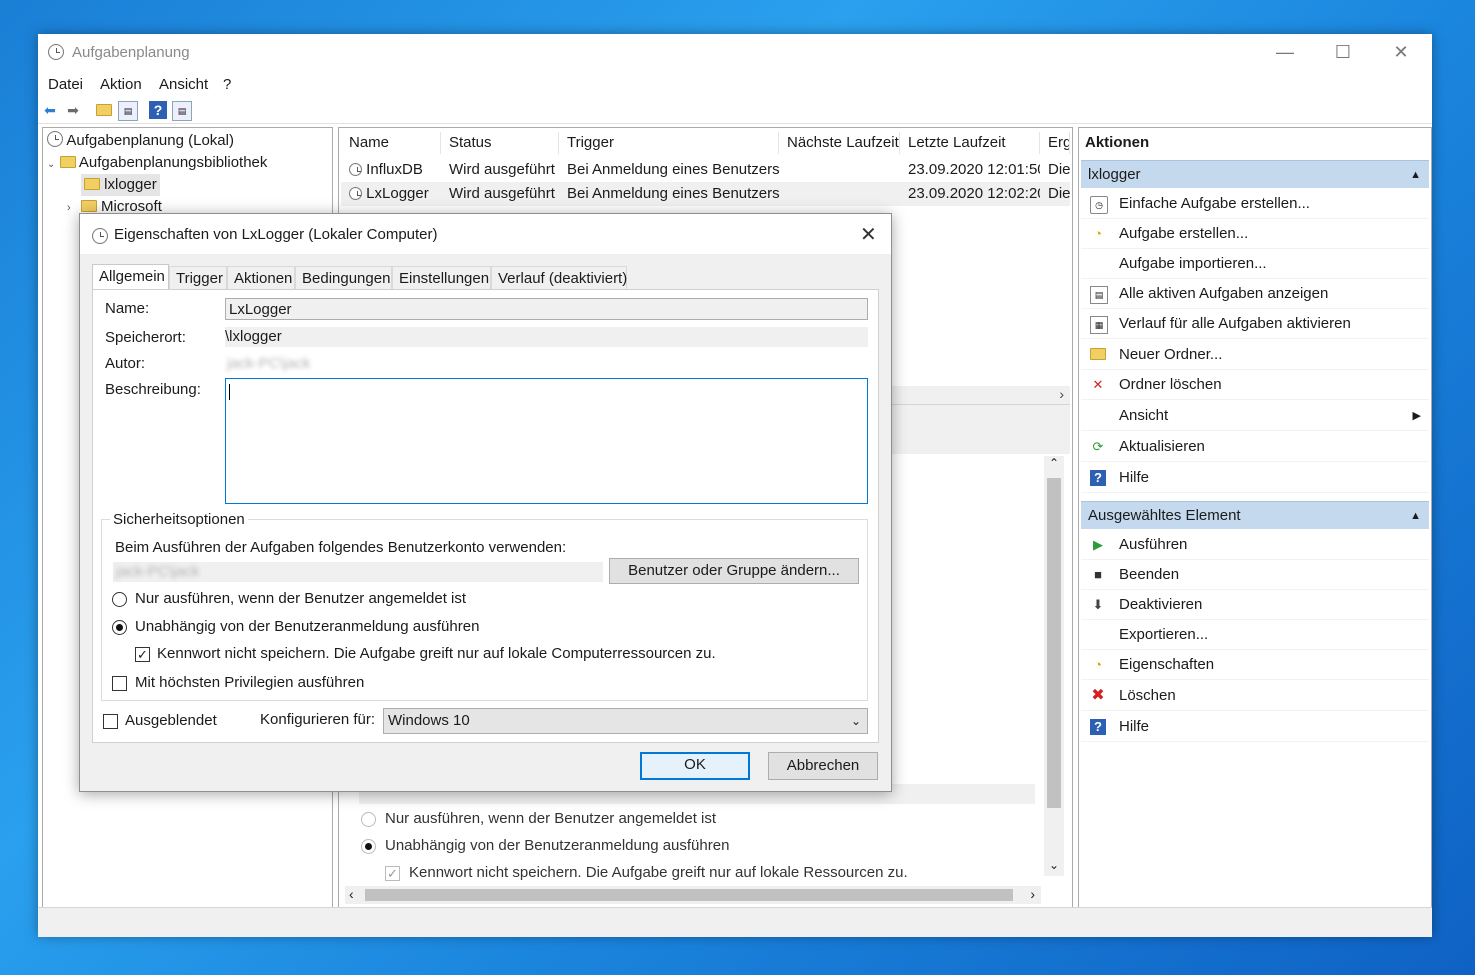 This screenshot has width=1475, height=975. Describe the element at coordinates (51, 164) in the screenshot. I see `chevron-down-icon: ⌄` at that location.